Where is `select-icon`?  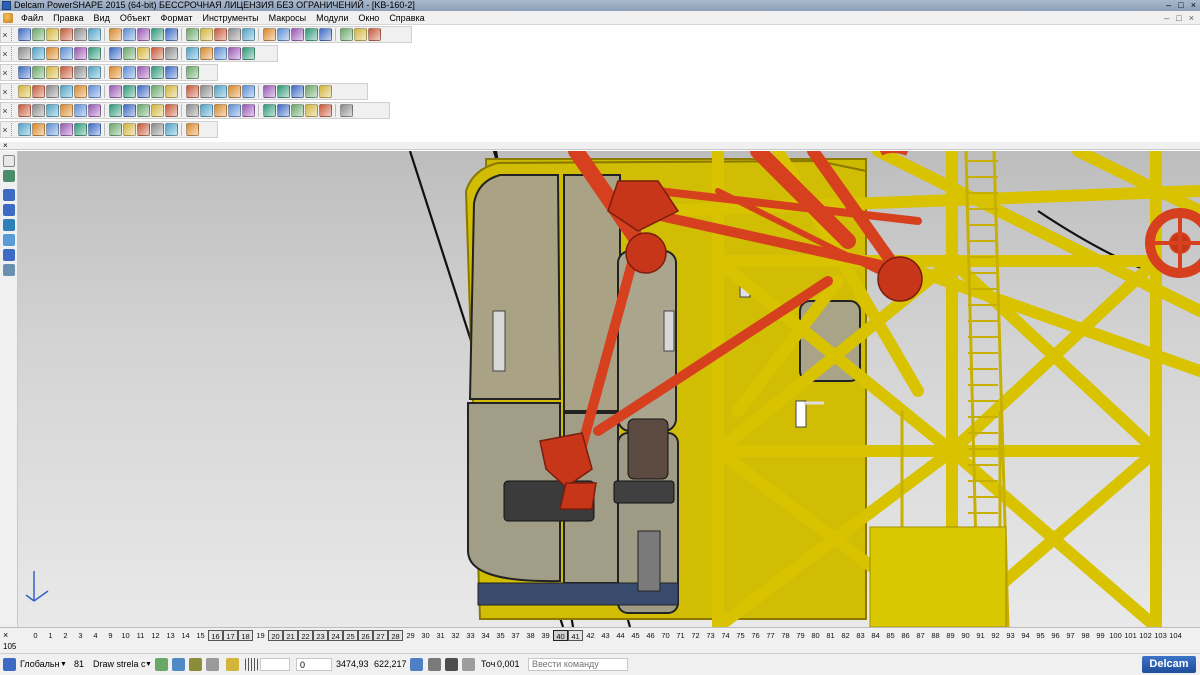
select-icon is located at coordinates (9, 161).